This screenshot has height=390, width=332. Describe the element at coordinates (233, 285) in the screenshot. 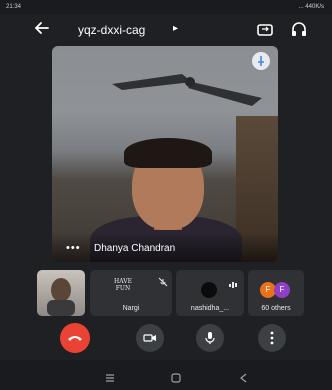

I see `speaking-indicator-icon` at that location.